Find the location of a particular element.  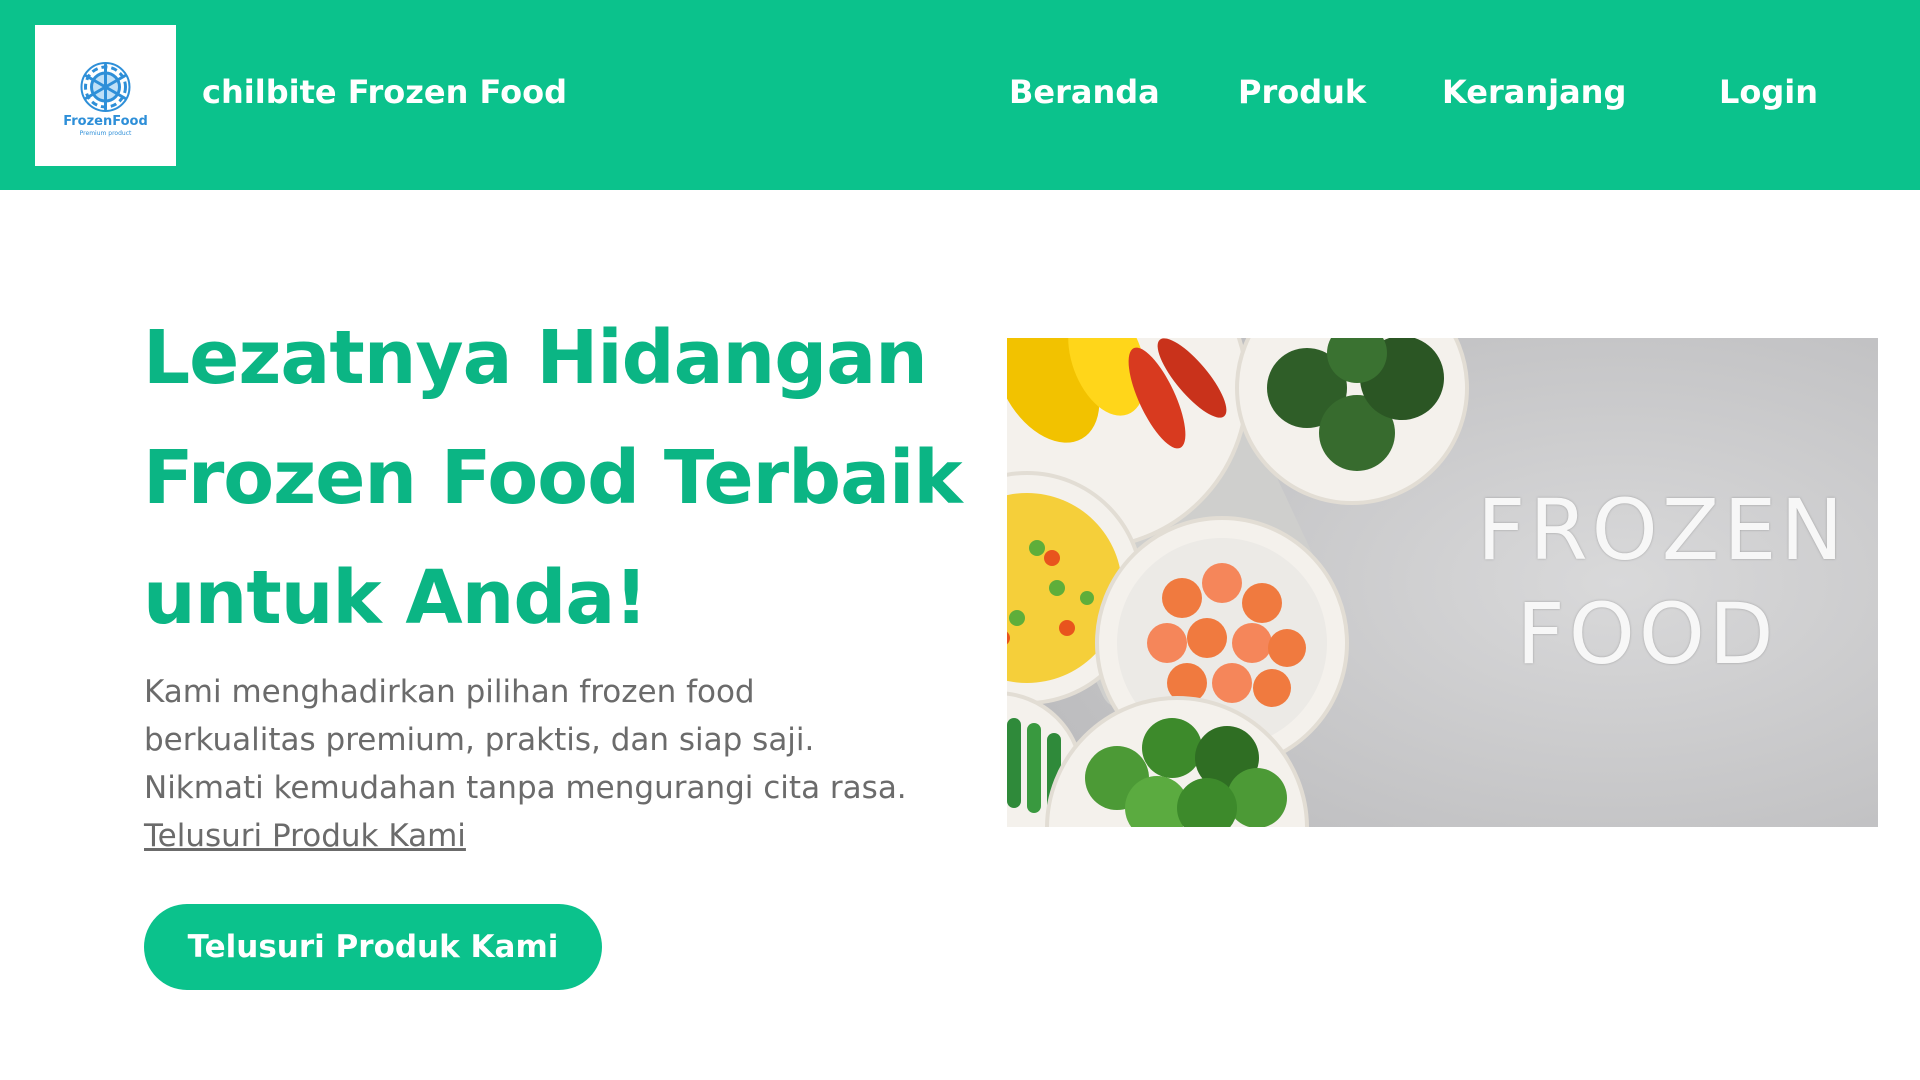

nav-link-keranjang: Keranjang is located at coordinates (1534, 92).